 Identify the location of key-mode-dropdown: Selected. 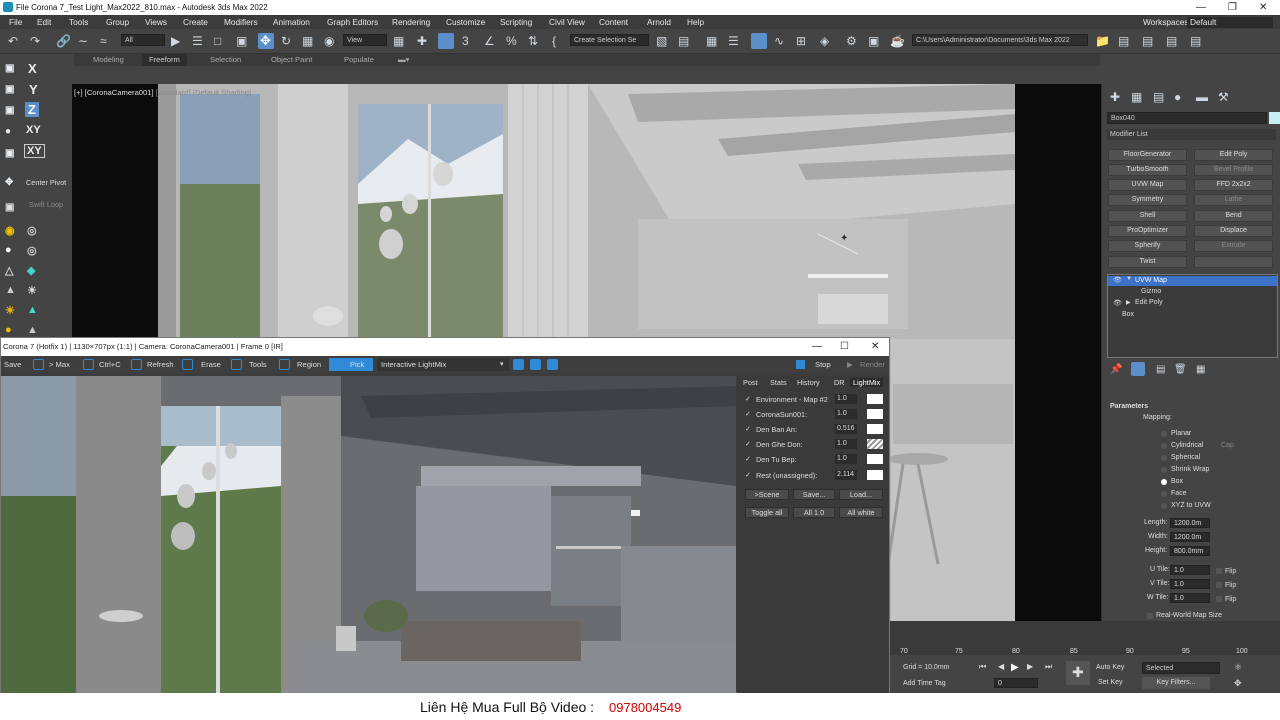
(1181, 668).